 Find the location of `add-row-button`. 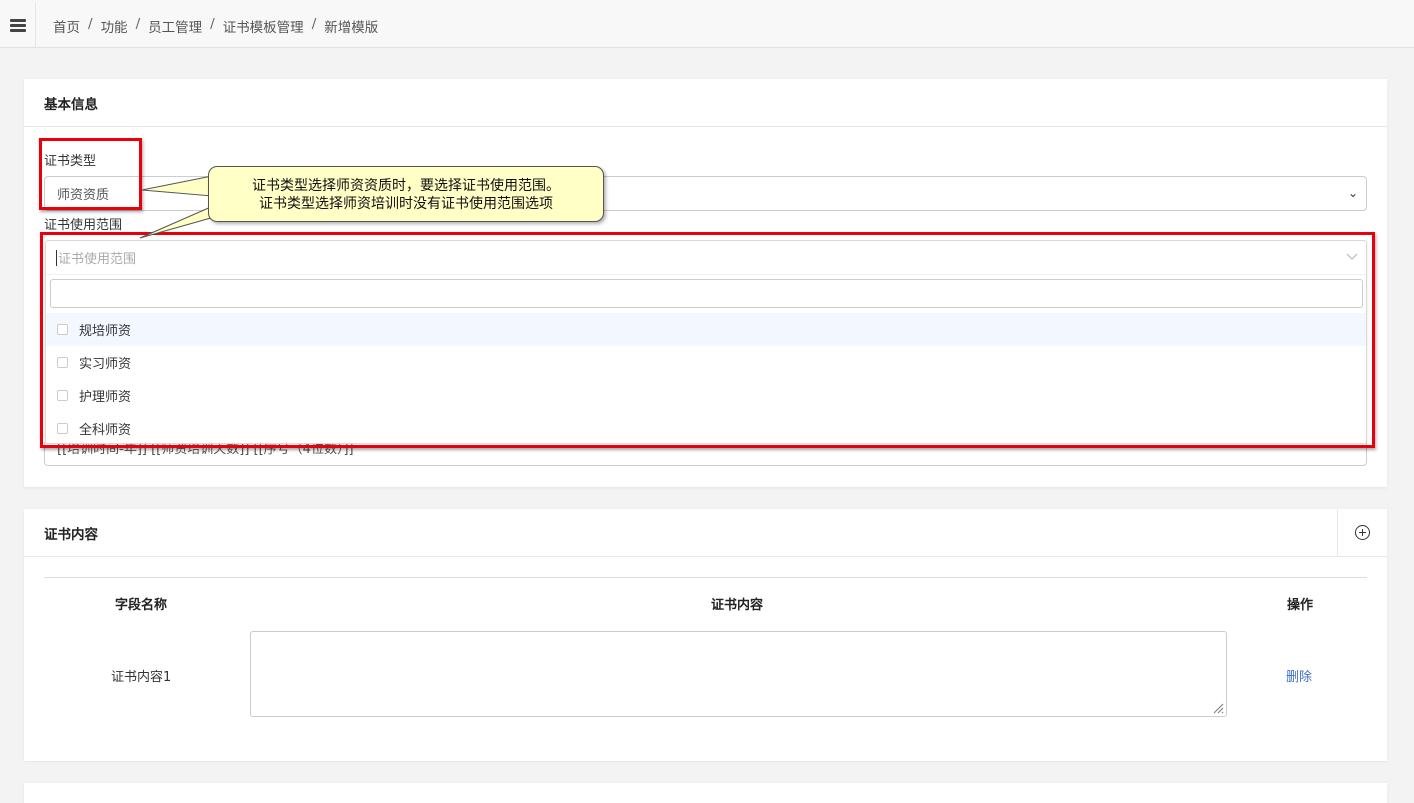

add-row-button is located at coordinates (1362, 532).